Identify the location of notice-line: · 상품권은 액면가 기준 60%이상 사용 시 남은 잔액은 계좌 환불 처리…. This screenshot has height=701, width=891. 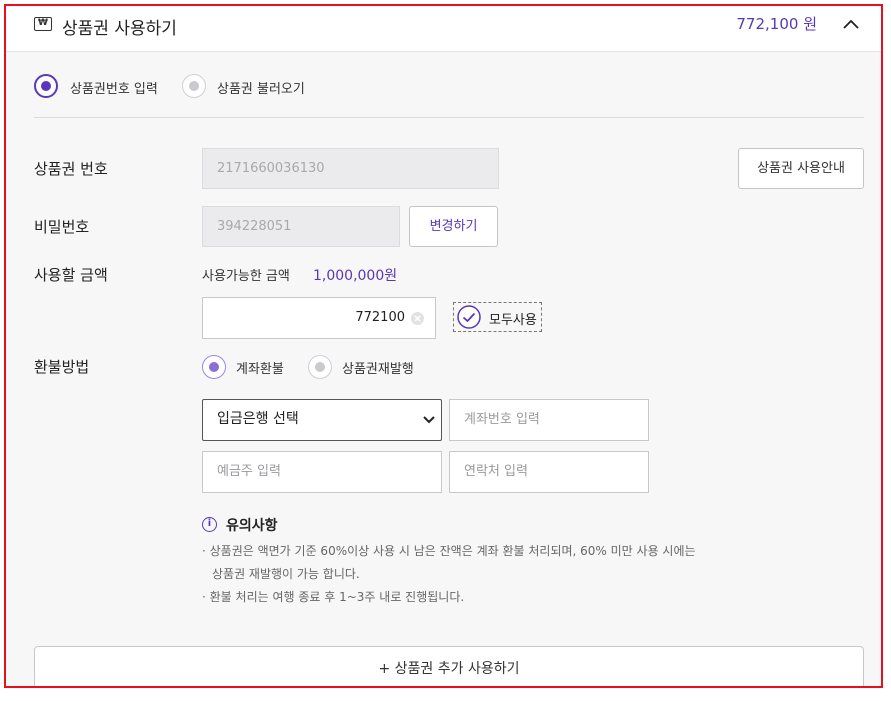
(449, 551).